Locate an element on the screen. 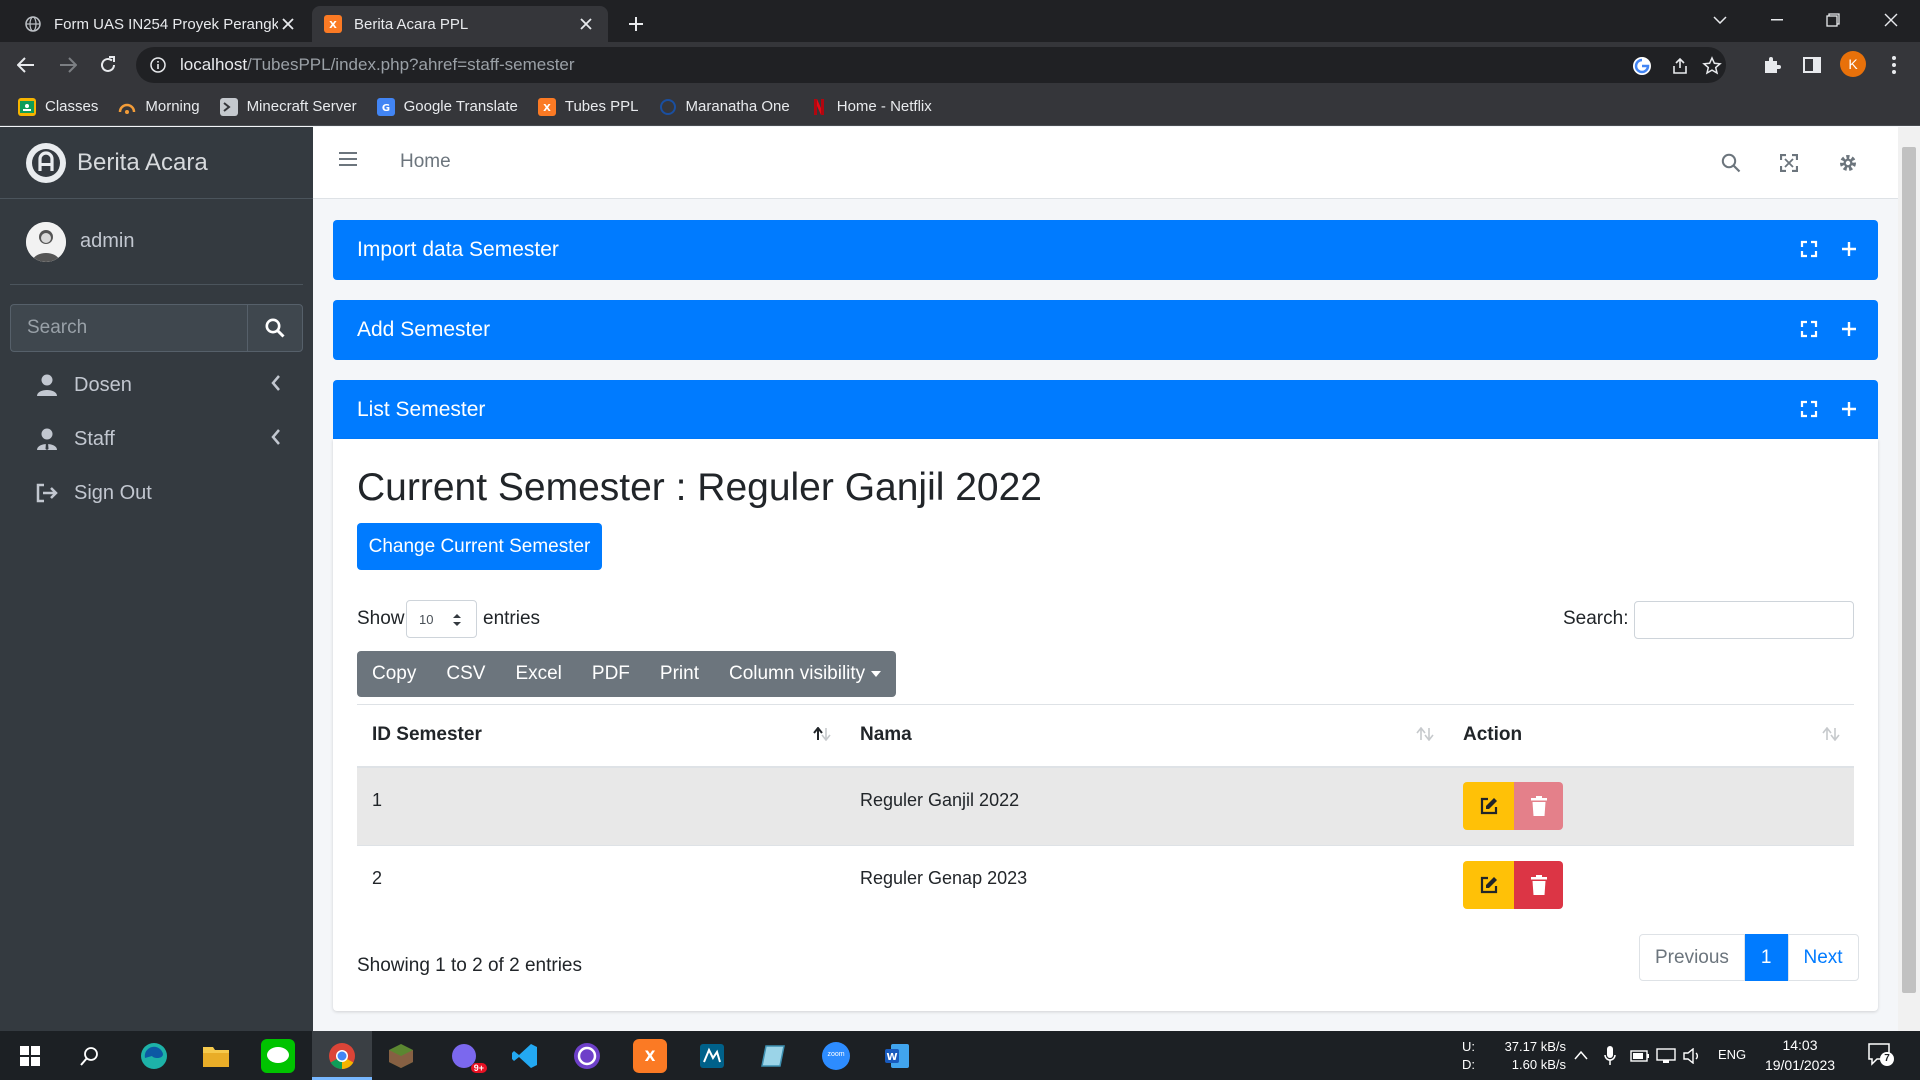 The height and width of the screenshot is (1080, 1920). close-window-icon is located at coordinates (1891, 20).